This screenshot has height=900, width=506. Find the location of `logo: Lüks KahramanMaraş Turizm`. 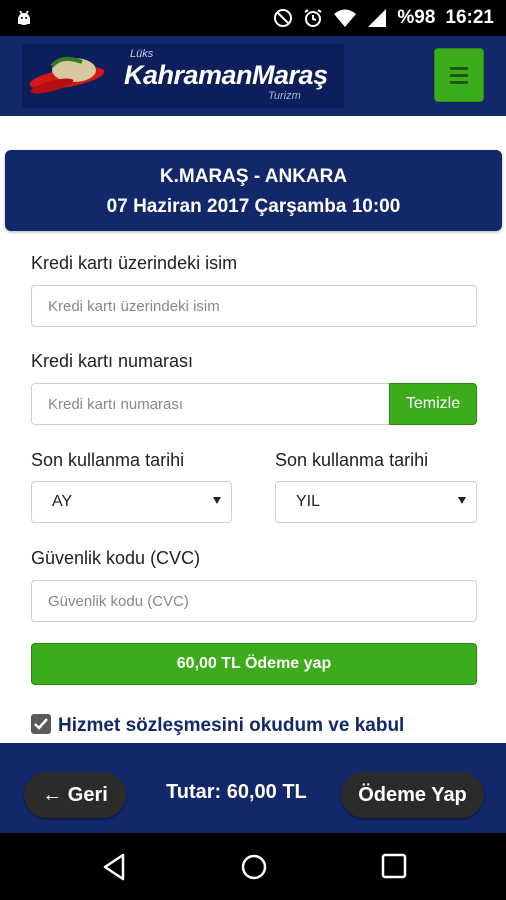

logo: Lüks KahramanMaraş Turizm is located at coordinates (183, 76).